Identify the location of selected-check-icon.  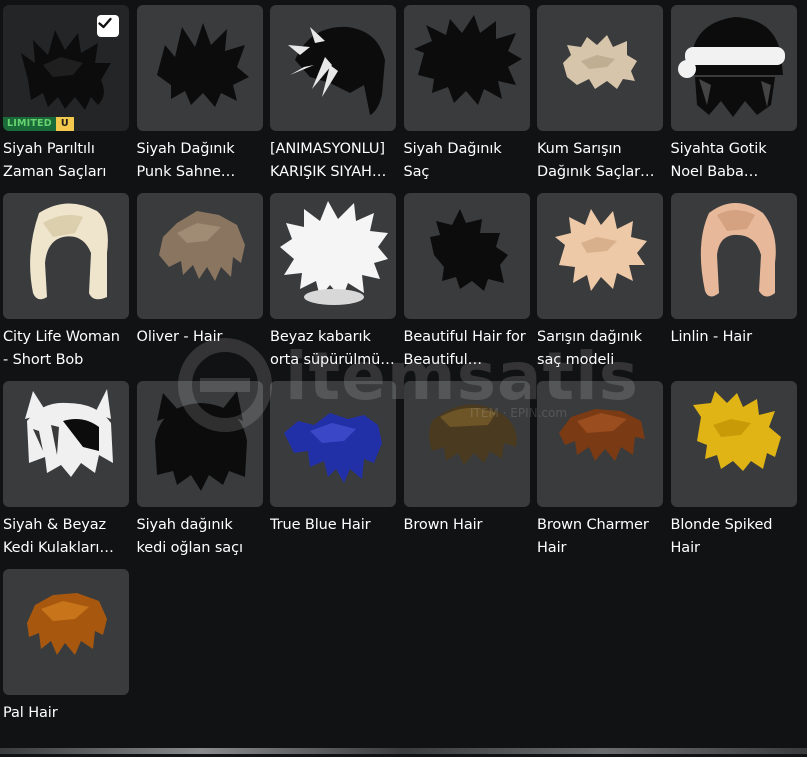
(108, 26).